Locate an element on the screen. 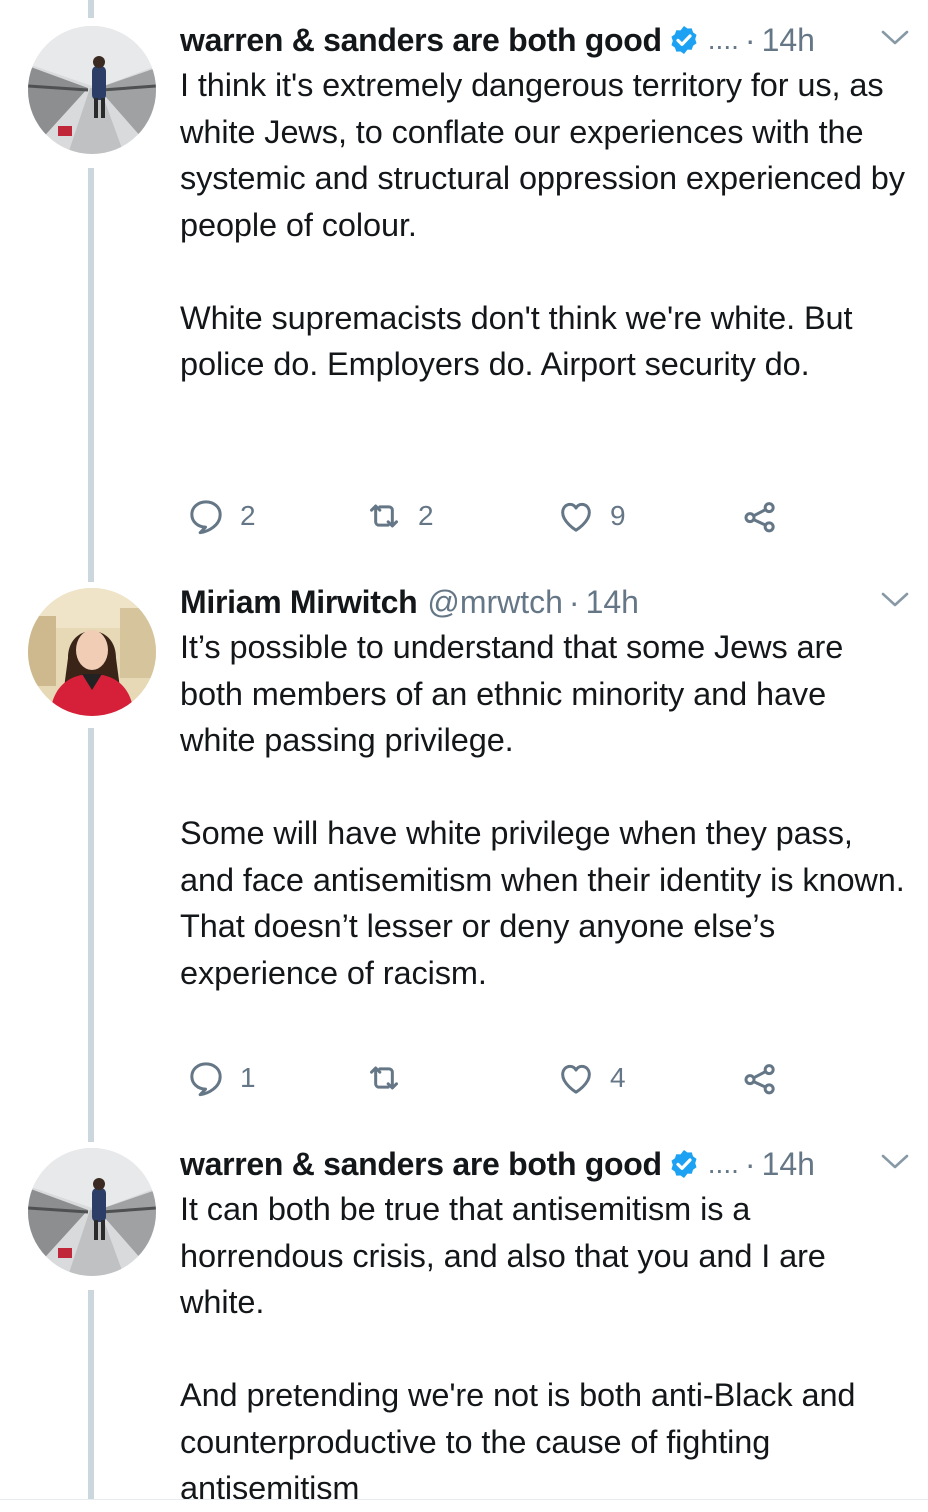 The height and width of the screenshot is (1512, 928). reply-button: 1 is located at coordinates (221, 1078).